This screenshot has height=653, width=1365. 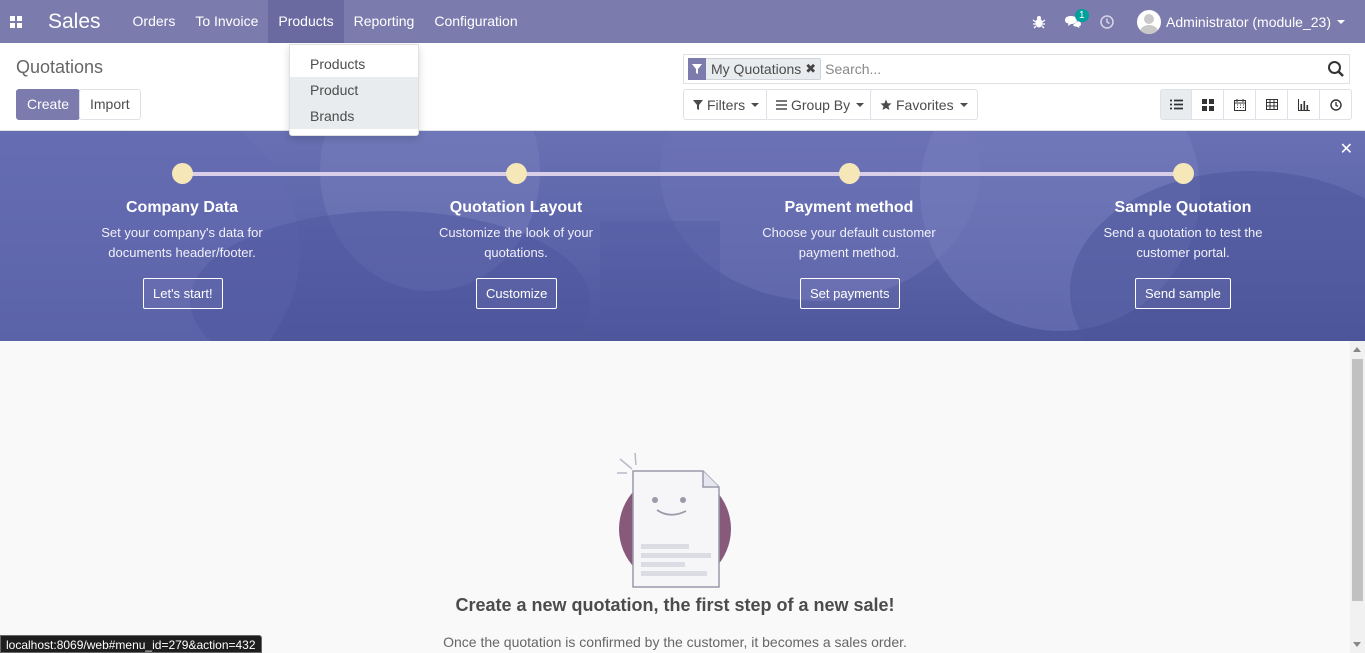 I want to click on search-bar: My Quotations ✖, so click(x=1016, y=69).